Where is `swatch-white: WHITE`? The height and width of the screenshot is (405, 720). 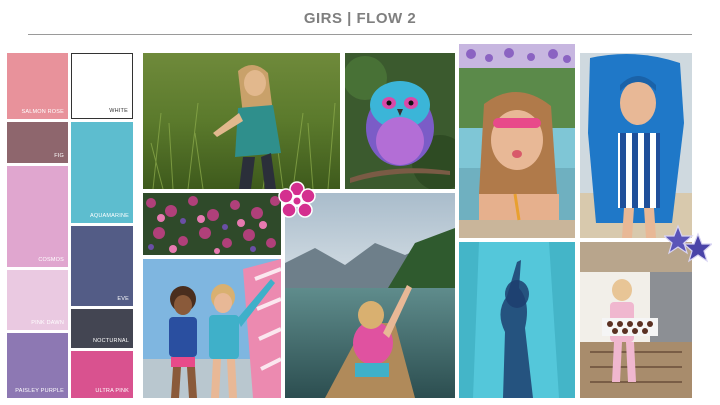 swatch-white: WHITE is located at coordinates (102, 86).